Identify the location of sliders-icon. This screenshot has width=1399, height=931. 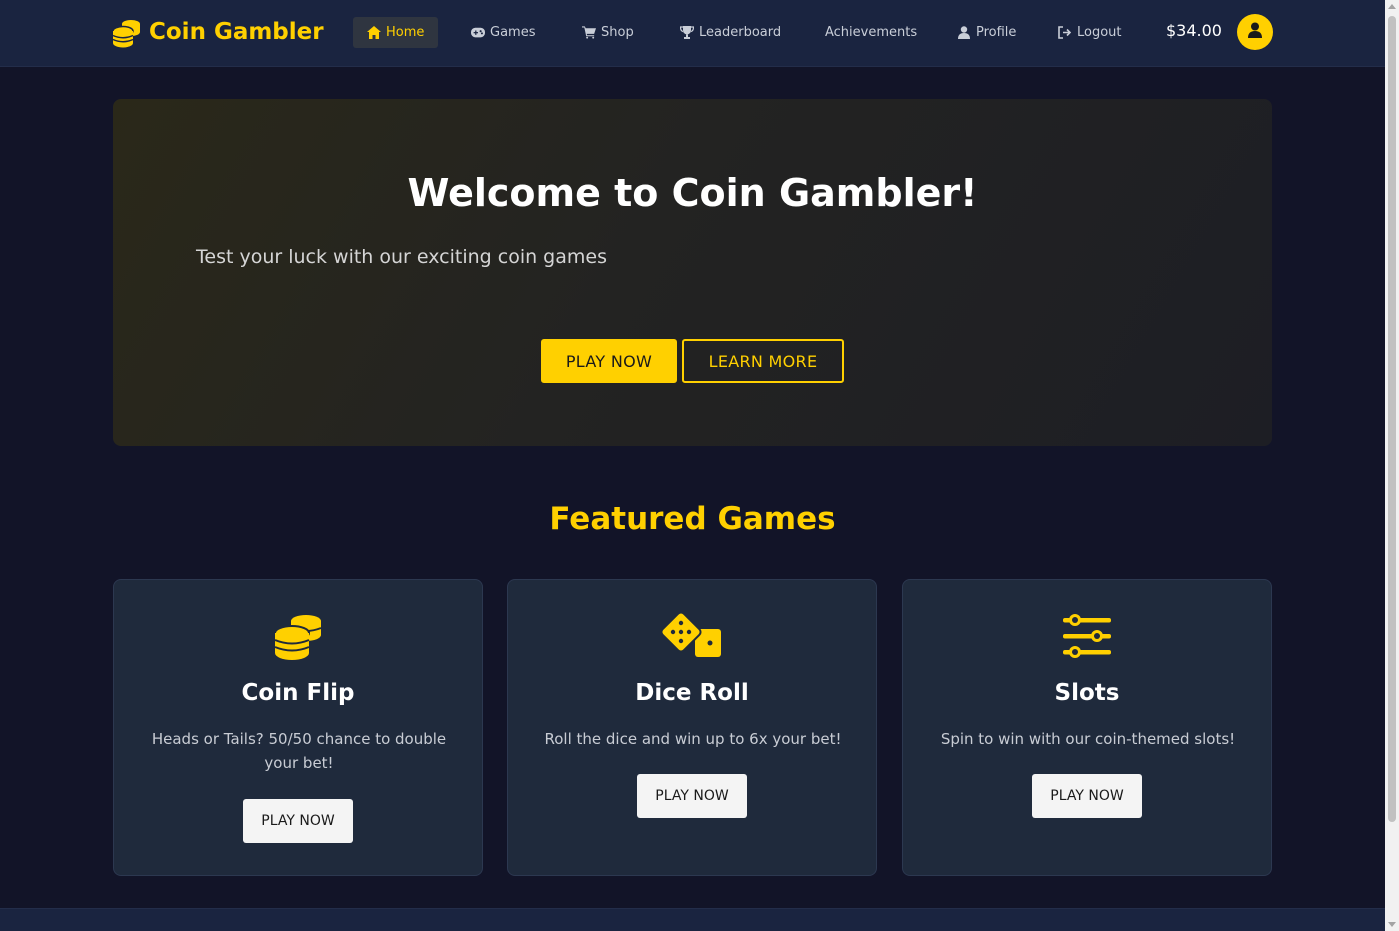
(1087, 636).